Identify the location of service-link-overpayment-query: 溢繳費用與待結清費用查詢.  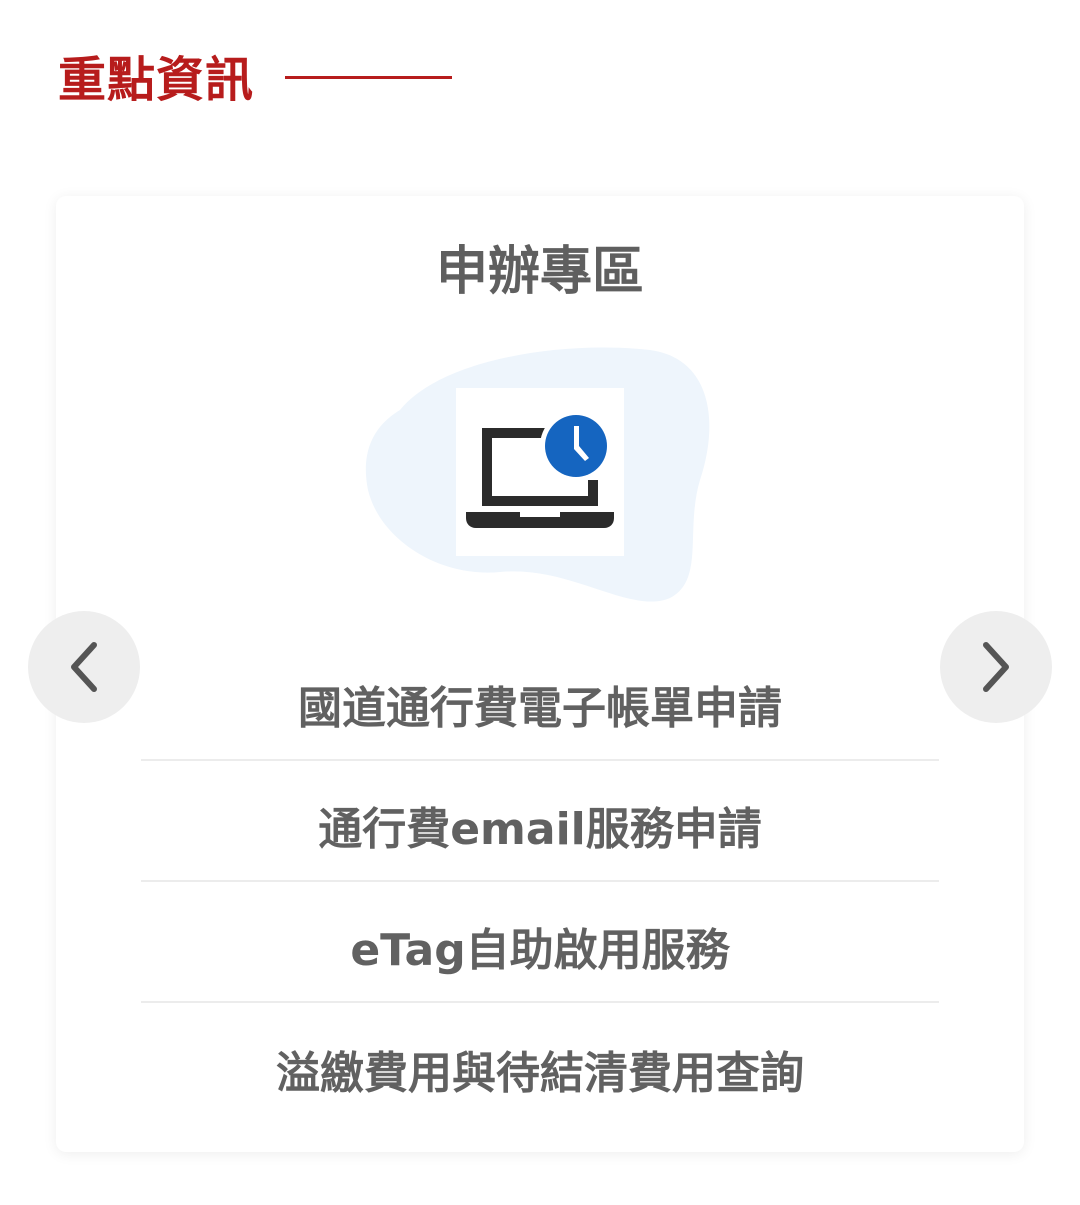
(540, 1063).